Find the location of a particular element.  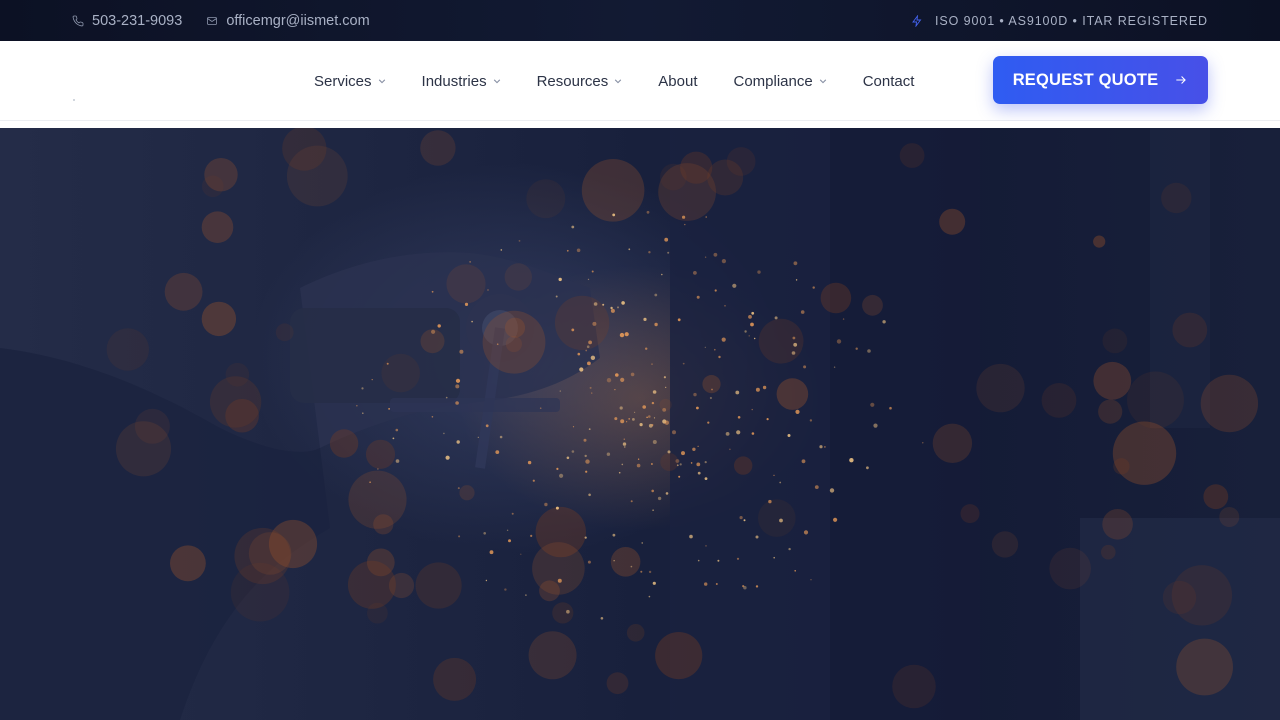

nav-item-label: Resources is located at coordinates (572, 81).